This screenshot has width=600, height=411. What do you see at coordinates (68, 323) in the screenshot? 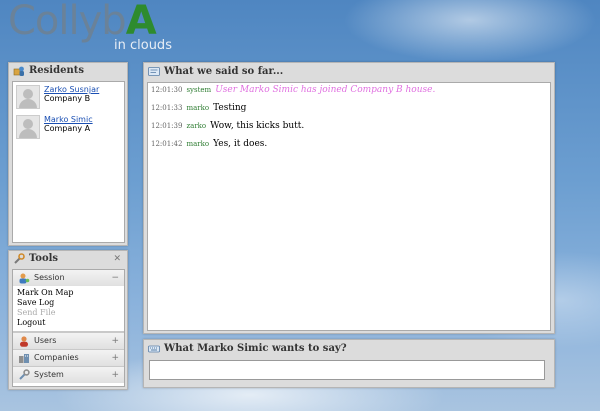
I see `logout-link: Logout` at bounding box center [68, 323].